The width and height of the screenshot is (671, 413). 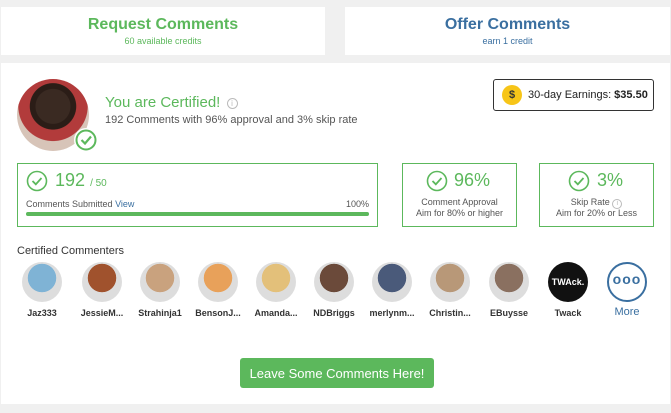 I want to click on commenter-name: Jaz333, so click(x=42, y=313).